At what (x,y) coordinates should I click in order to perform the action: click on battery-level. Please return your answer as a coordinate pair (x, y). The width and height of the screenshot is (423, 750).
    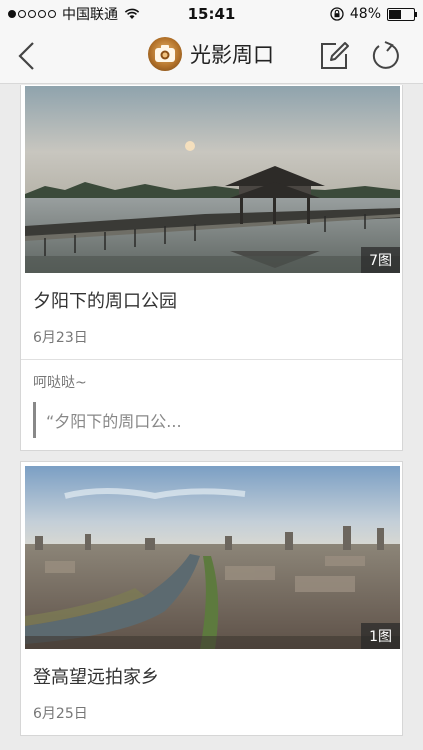
    Looking at the image, I should click on (395, 14).